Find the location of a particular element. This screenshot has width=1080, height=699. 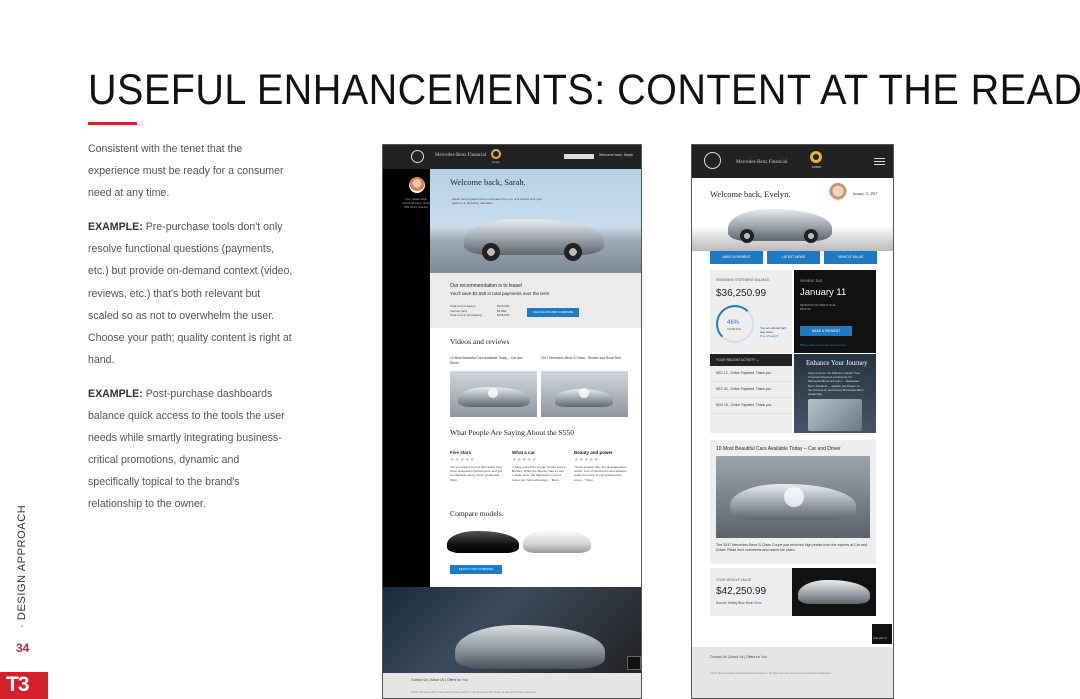

tab-latest-news: LATEST NEWS is located at coordinates (793, 257).